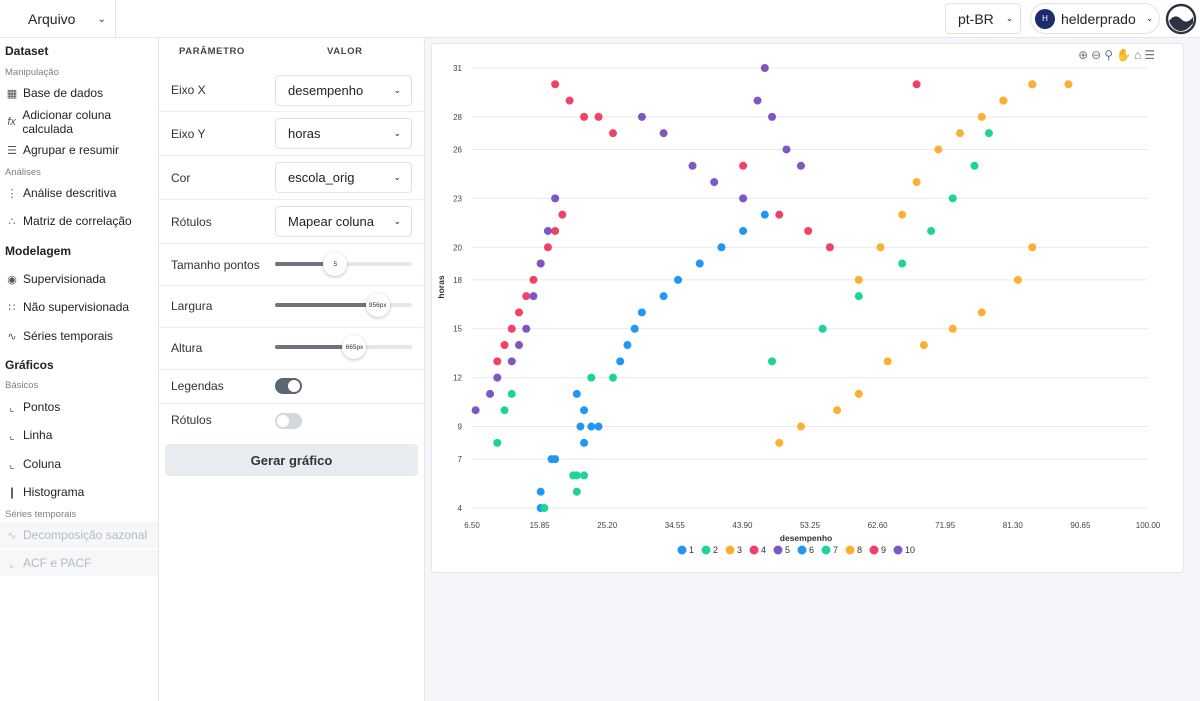  Describe the element at coordinates (79, 336) in the screenshot. I see `sidebar-item-timeseries: ∿ Séries temporais` at that location.